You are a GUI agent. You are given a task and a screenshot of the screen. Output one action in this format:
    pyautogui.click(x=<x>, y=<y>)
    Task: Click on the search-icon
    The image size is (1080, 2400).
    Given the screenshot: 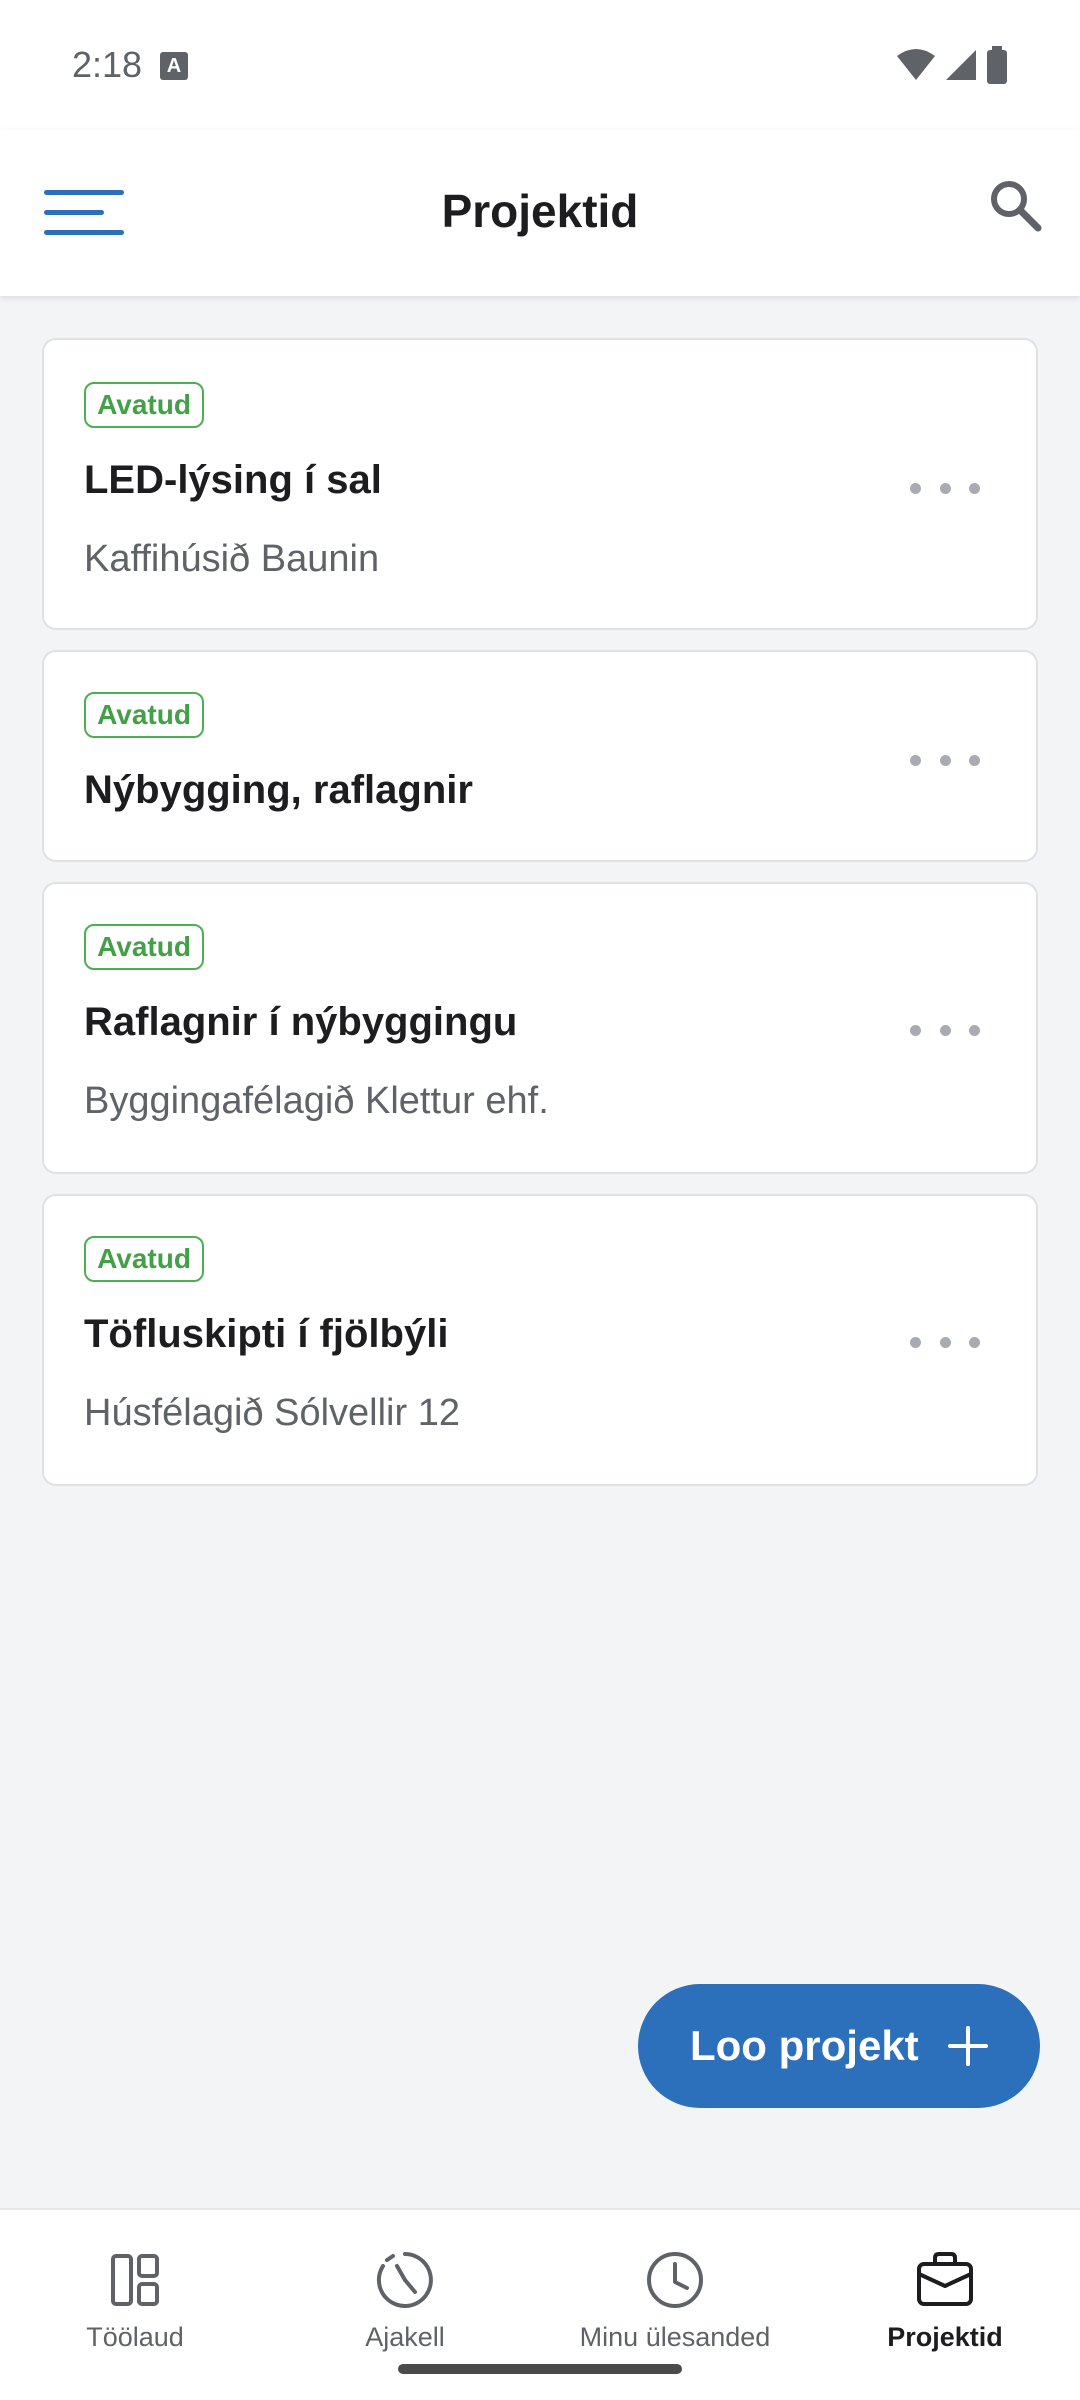 What is the action you would take?
    pyautogui.click(x=1016, y=206)
    